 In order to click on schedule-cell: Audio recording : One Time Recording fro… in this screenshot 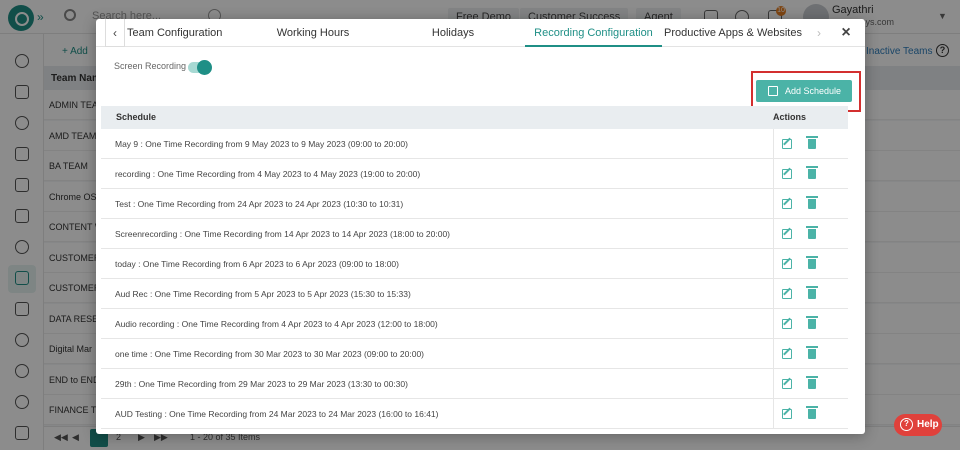, I will do `click(276, 324)`.